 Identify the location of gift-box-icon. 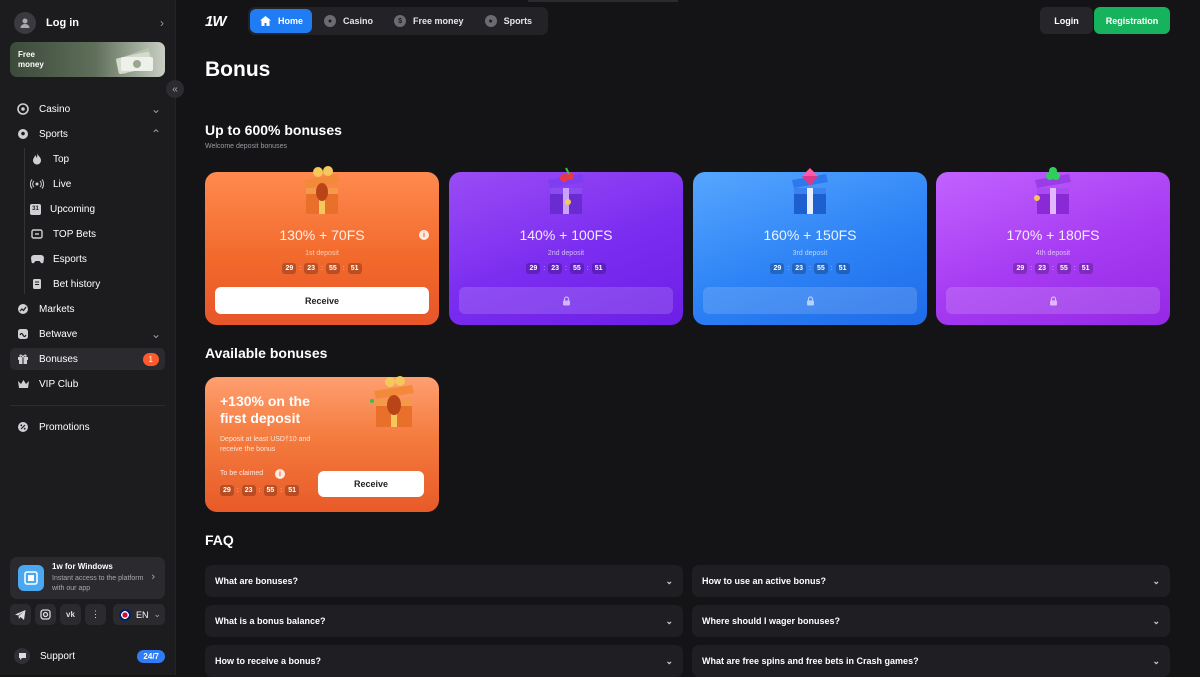
(322, 190).